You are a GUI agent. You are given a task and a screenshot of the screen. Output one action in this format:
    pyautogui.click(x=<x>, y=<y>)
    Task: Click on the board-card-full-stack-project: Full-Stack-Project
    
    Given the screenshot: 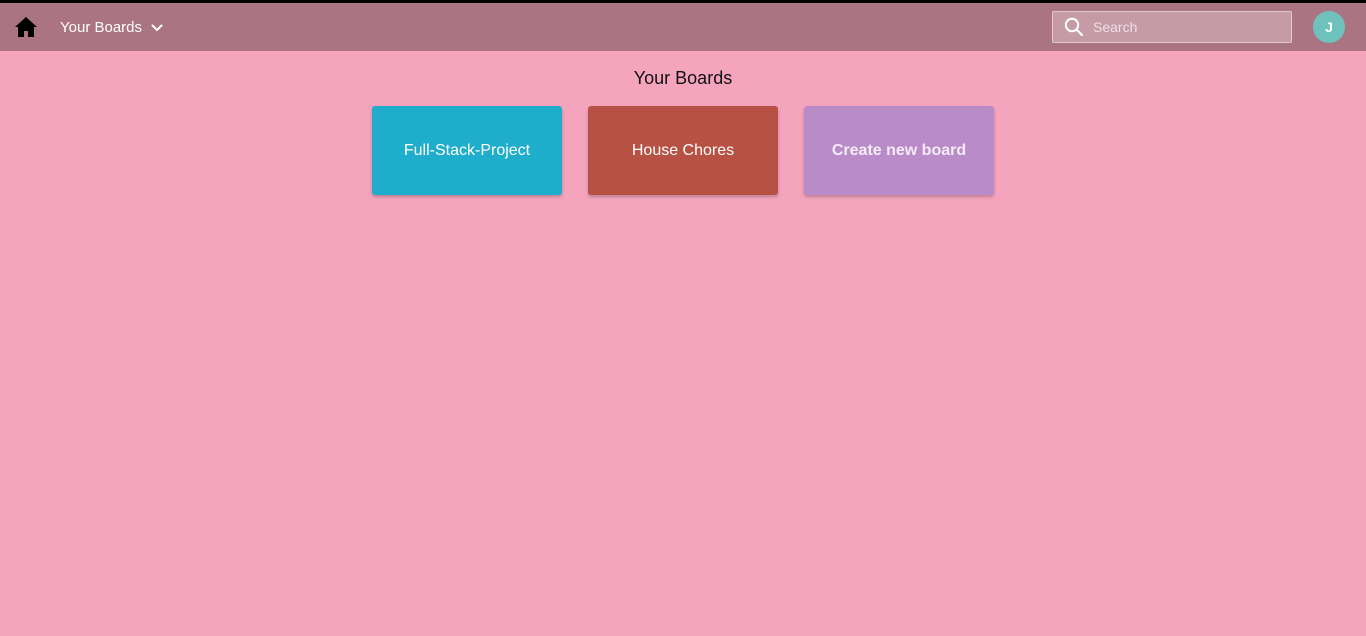 What is the action you would take?
    pyautogui.click(x=467, y=150)
    